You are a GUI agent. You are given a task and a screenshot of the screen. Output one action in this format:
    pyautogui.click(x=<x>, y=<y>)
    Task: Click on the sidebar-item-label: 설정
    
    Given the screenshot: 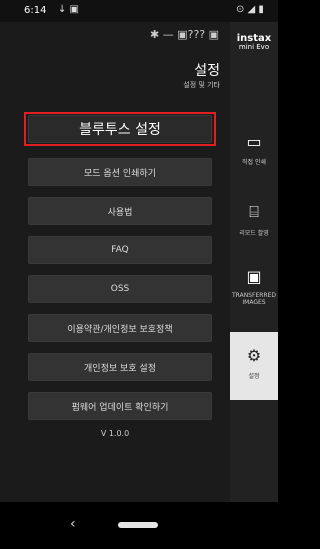 What is the action you would take?
    pyautogui.click(x=254, y=376)
    